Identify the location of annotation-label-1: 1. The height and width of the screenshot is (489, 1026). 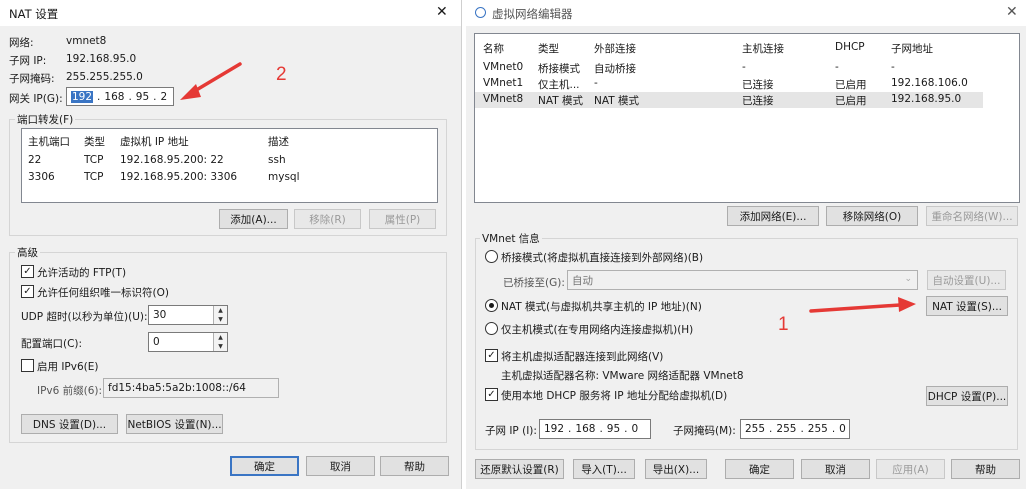
(783, 324).